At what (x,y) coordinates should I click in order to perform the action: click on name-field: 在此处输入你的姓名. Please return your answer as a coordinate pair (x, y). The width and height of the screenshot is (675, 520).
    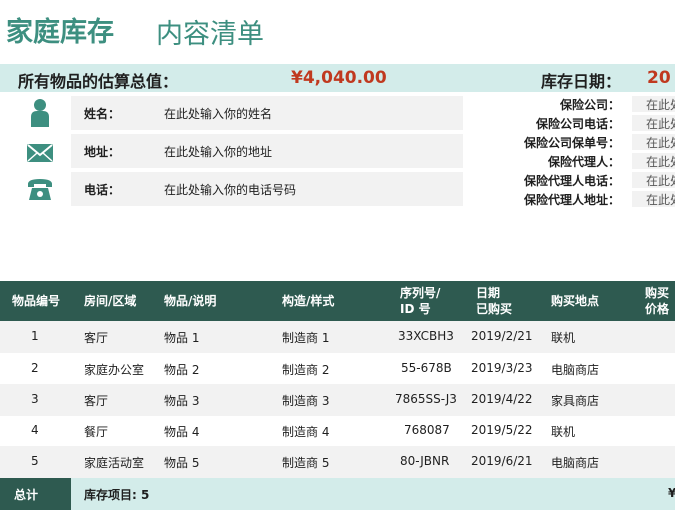
    Looking at the image, I should click on (218, 113).